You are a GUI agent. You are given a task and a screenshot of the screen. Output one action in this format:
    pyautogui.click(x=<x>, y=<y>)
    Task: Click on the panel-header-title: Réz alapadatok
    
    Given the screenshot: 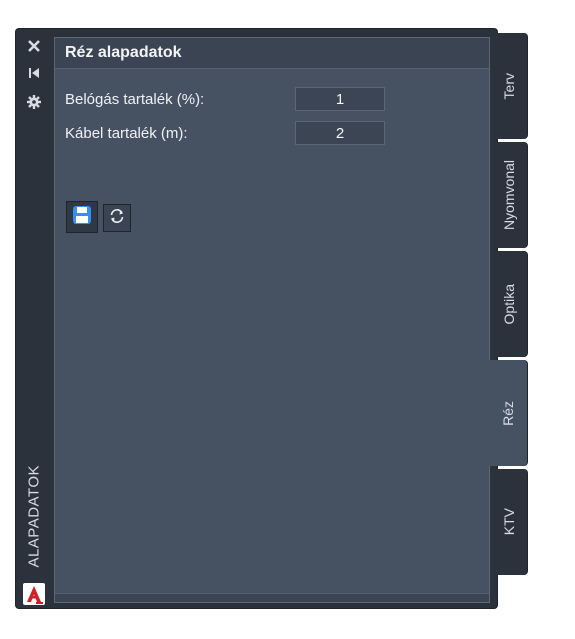 What is the action you would take?
    pyautogui.click(x=272, y=53)
    